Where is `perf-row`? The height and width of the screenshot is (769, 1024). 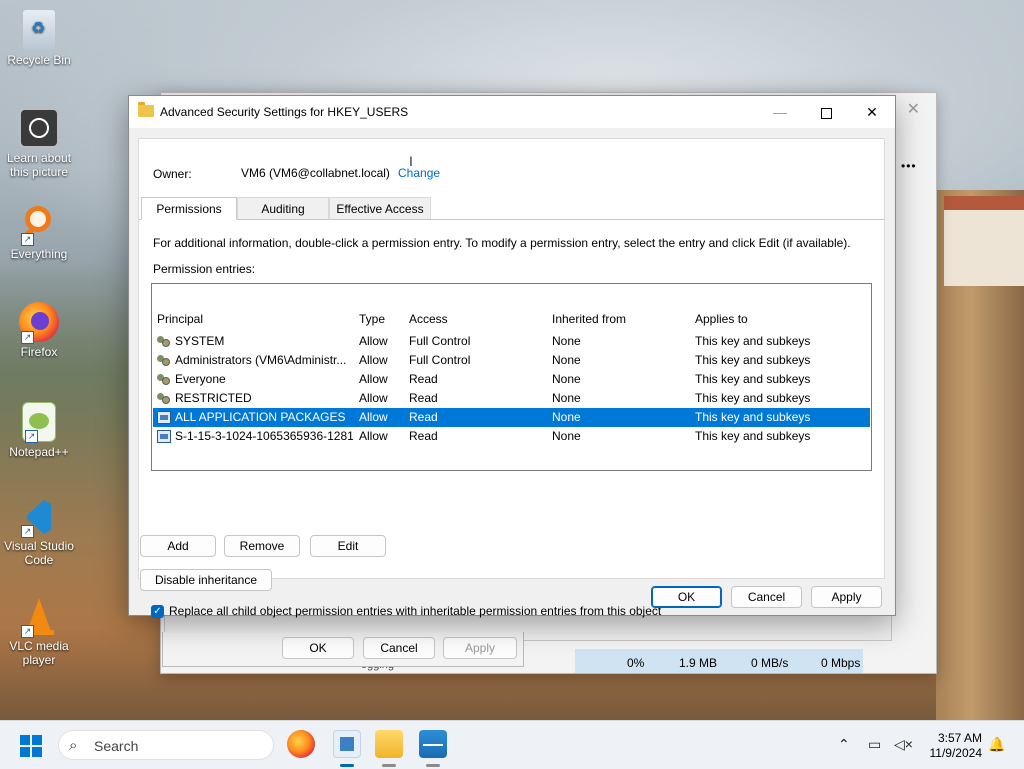 perf-row is located at coordinates (719, 661).